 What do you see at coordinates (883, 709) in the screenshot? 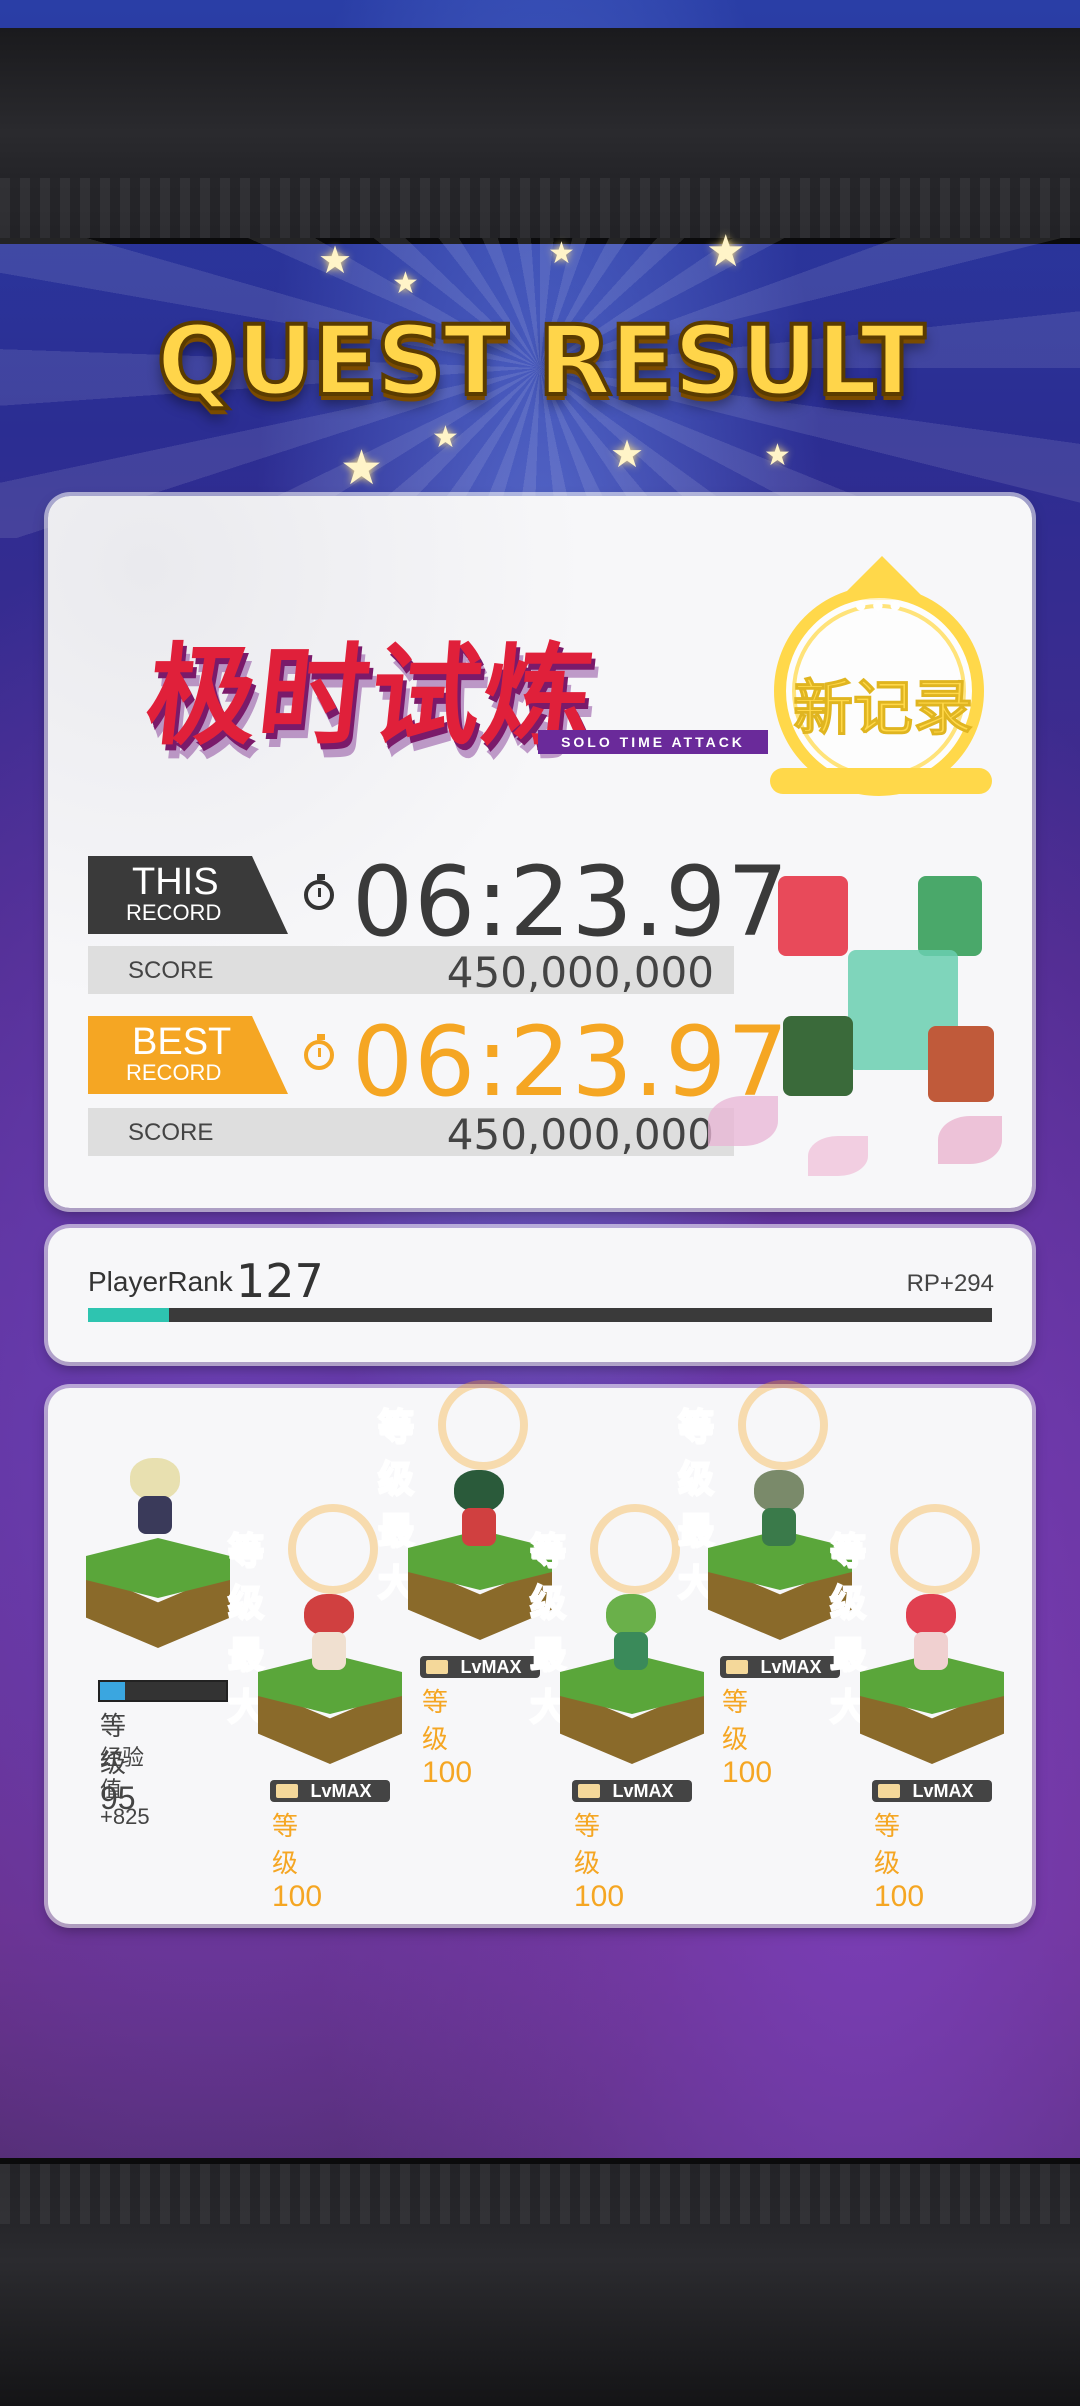
I see `new-record-label: 新记录` at bounding box center [883, 709].